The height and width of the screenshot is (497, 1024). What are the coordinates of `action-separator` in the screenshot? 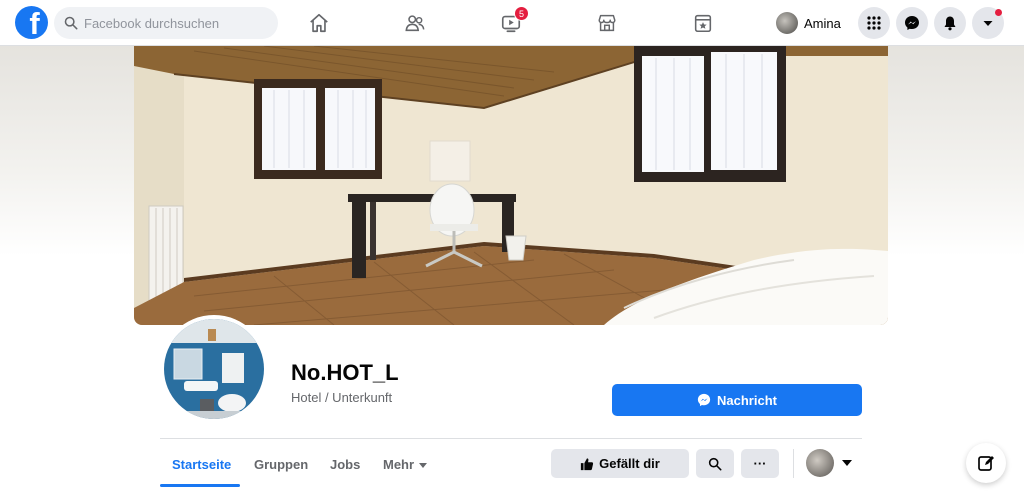 It's located at (793, 463).